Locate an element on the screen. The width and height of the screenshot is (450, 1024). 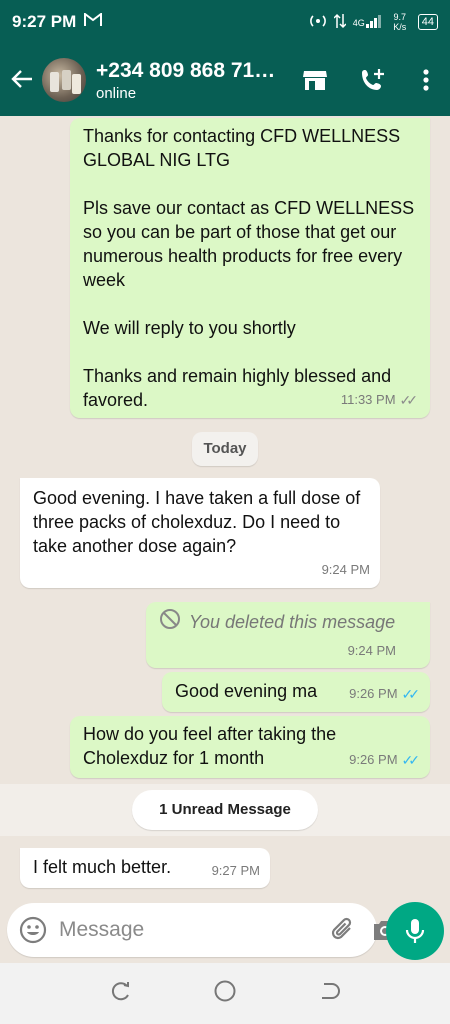
back-nav-icon is located at coordinates (329, 993).